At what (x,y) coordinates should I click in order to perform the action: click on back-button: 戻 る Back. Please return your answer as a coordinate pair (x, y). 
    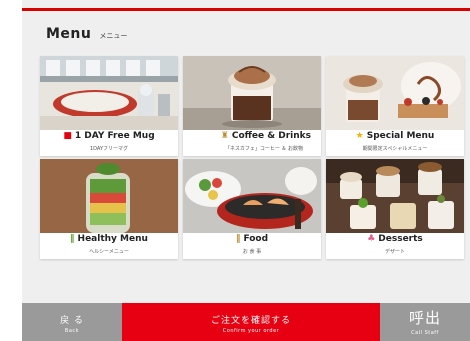
    Looking at the image, I should click on (72, 322).